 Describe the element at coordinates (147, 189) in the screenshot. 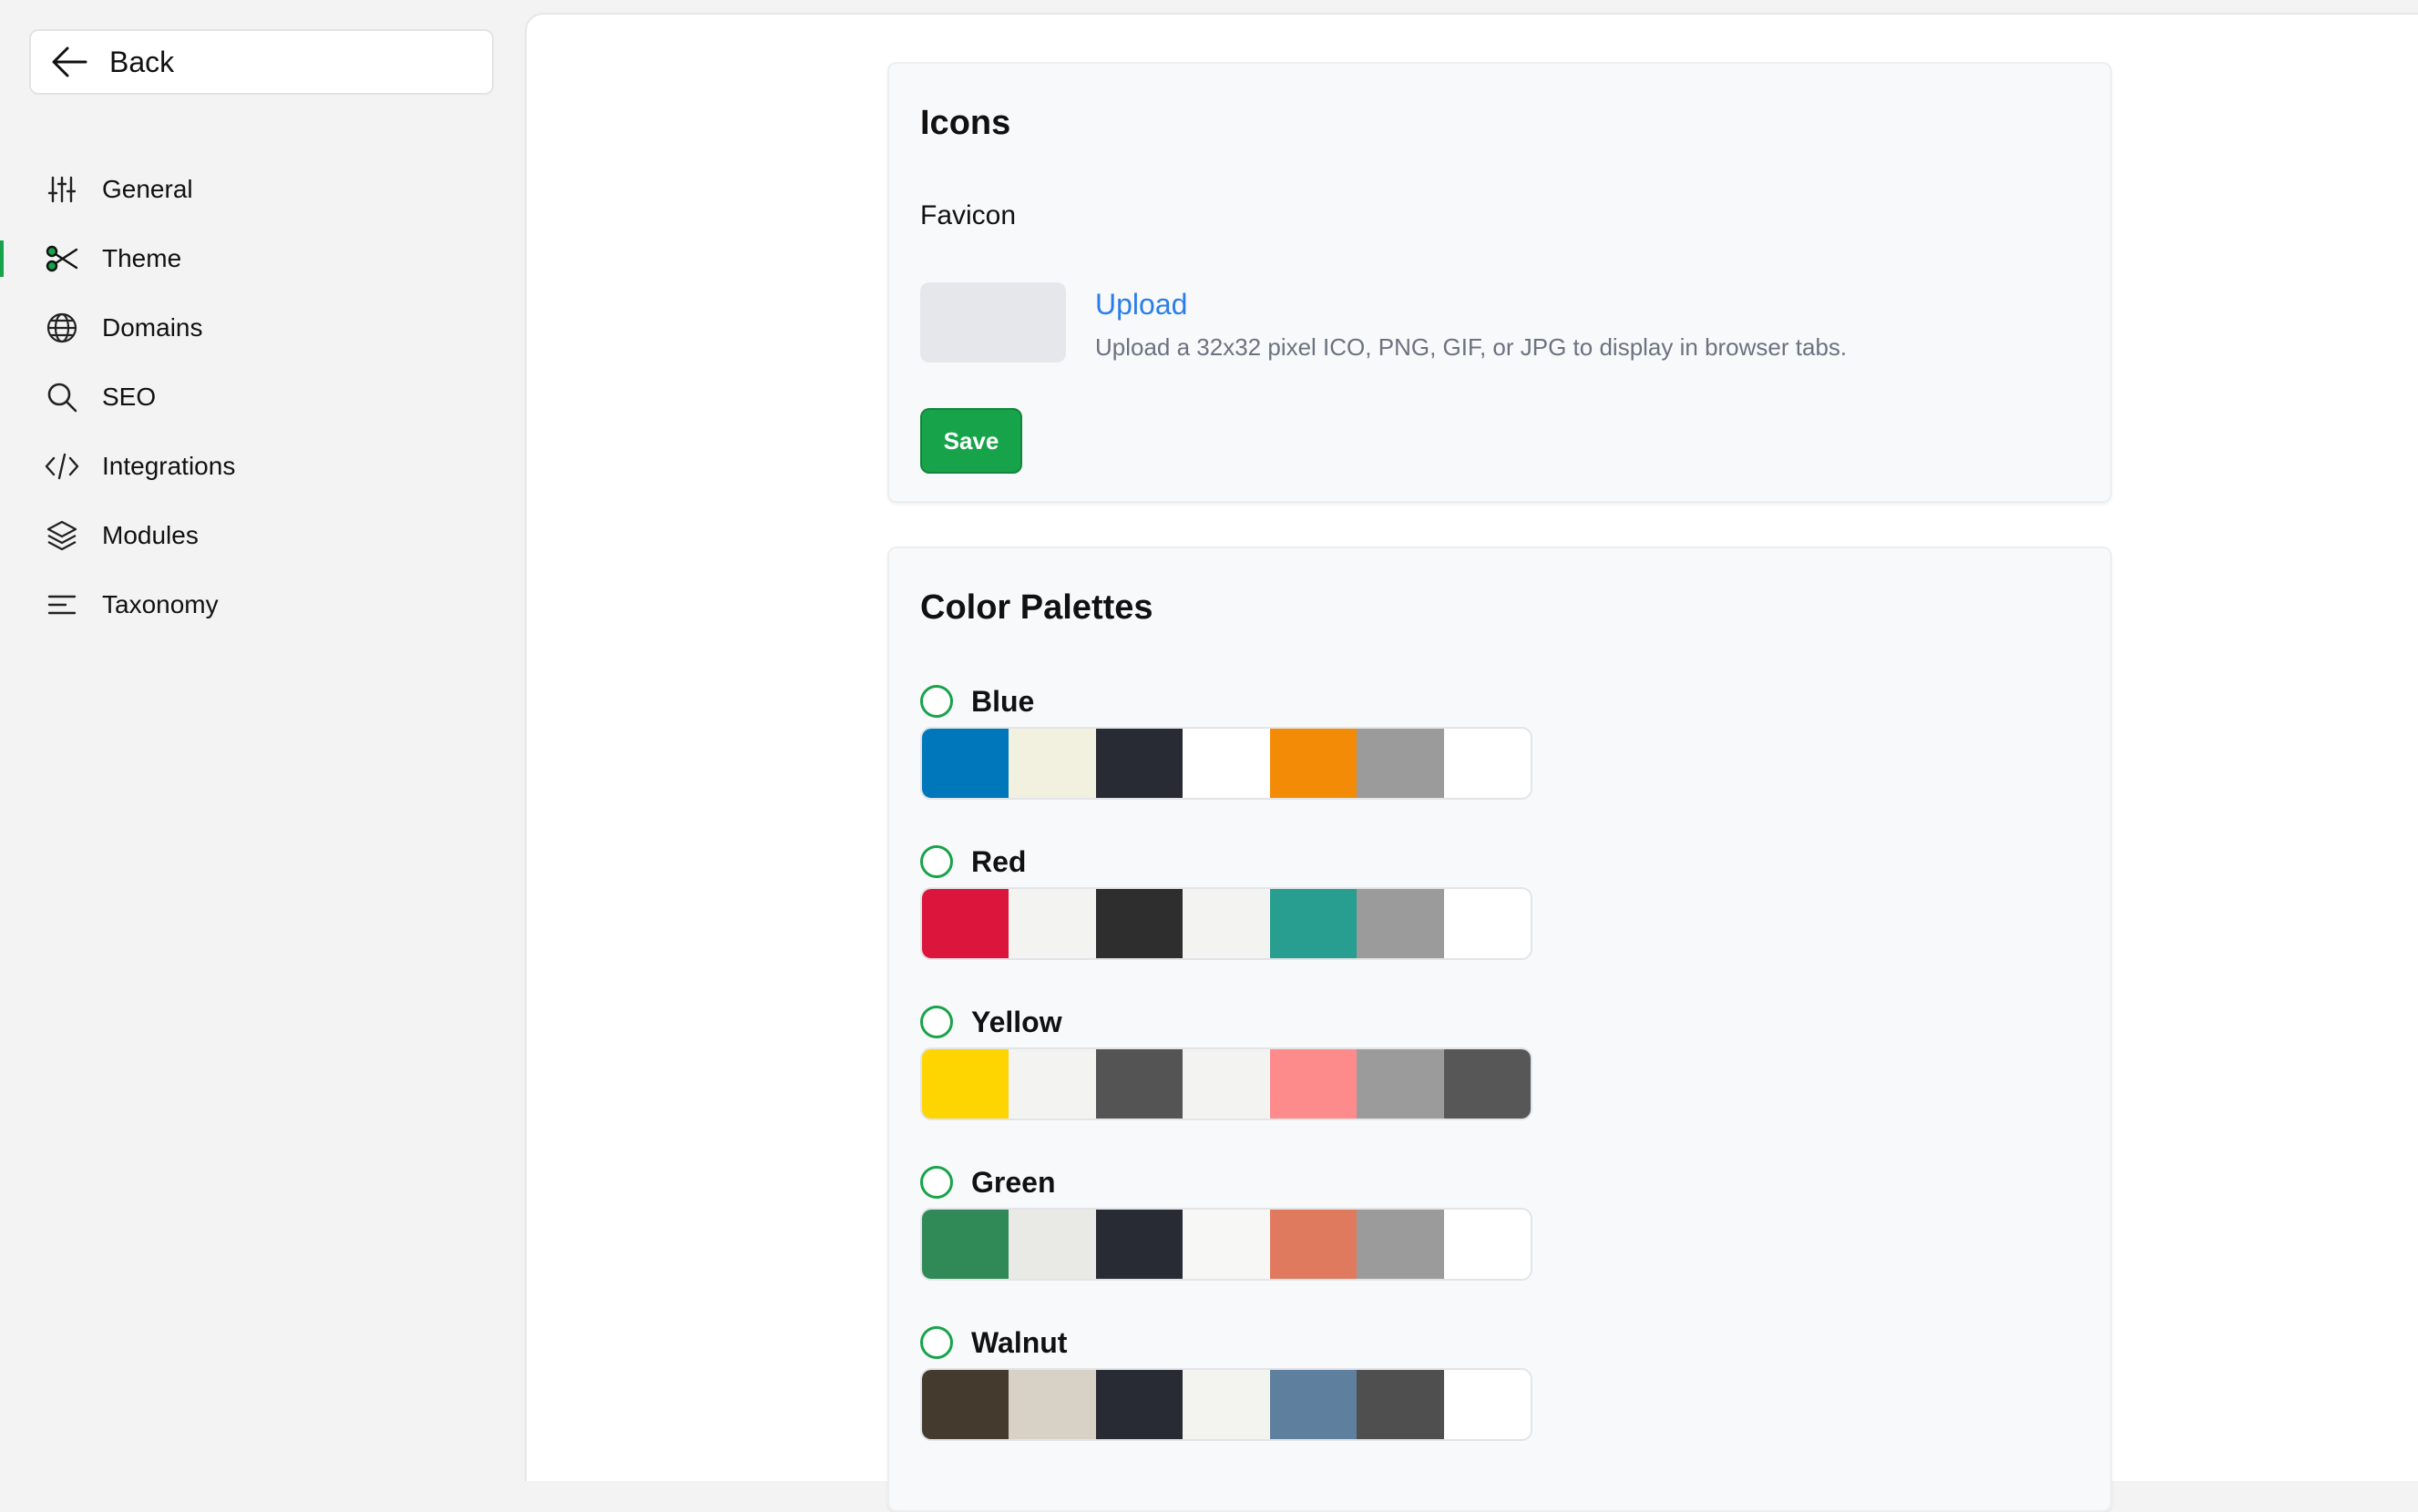

I see `sidebar-item-label: General` at that location.